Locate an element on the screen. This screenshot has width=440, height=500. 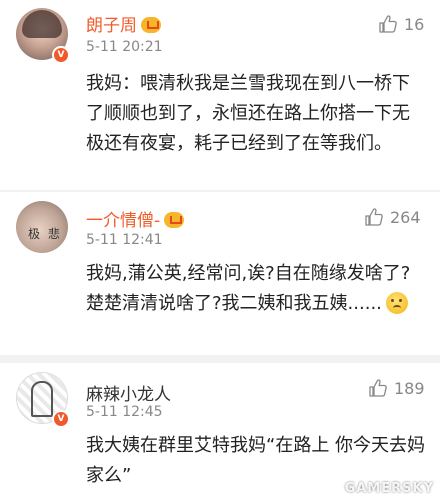
like-count: 189 is located at coordinates (409, 388).